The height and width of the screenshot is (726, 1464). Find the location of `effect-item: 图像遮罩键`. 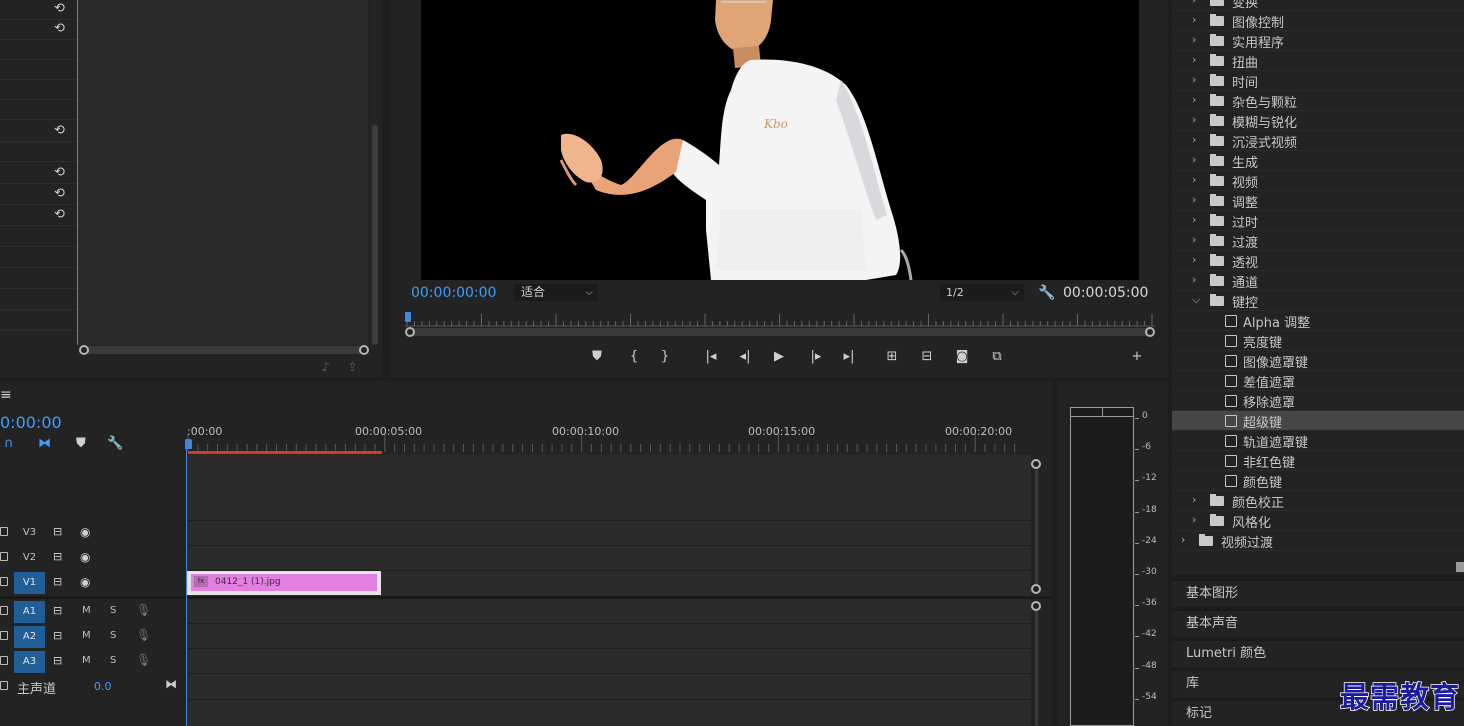

effect-item: 图像遮罩键 is located at coordinates (1318, 361).